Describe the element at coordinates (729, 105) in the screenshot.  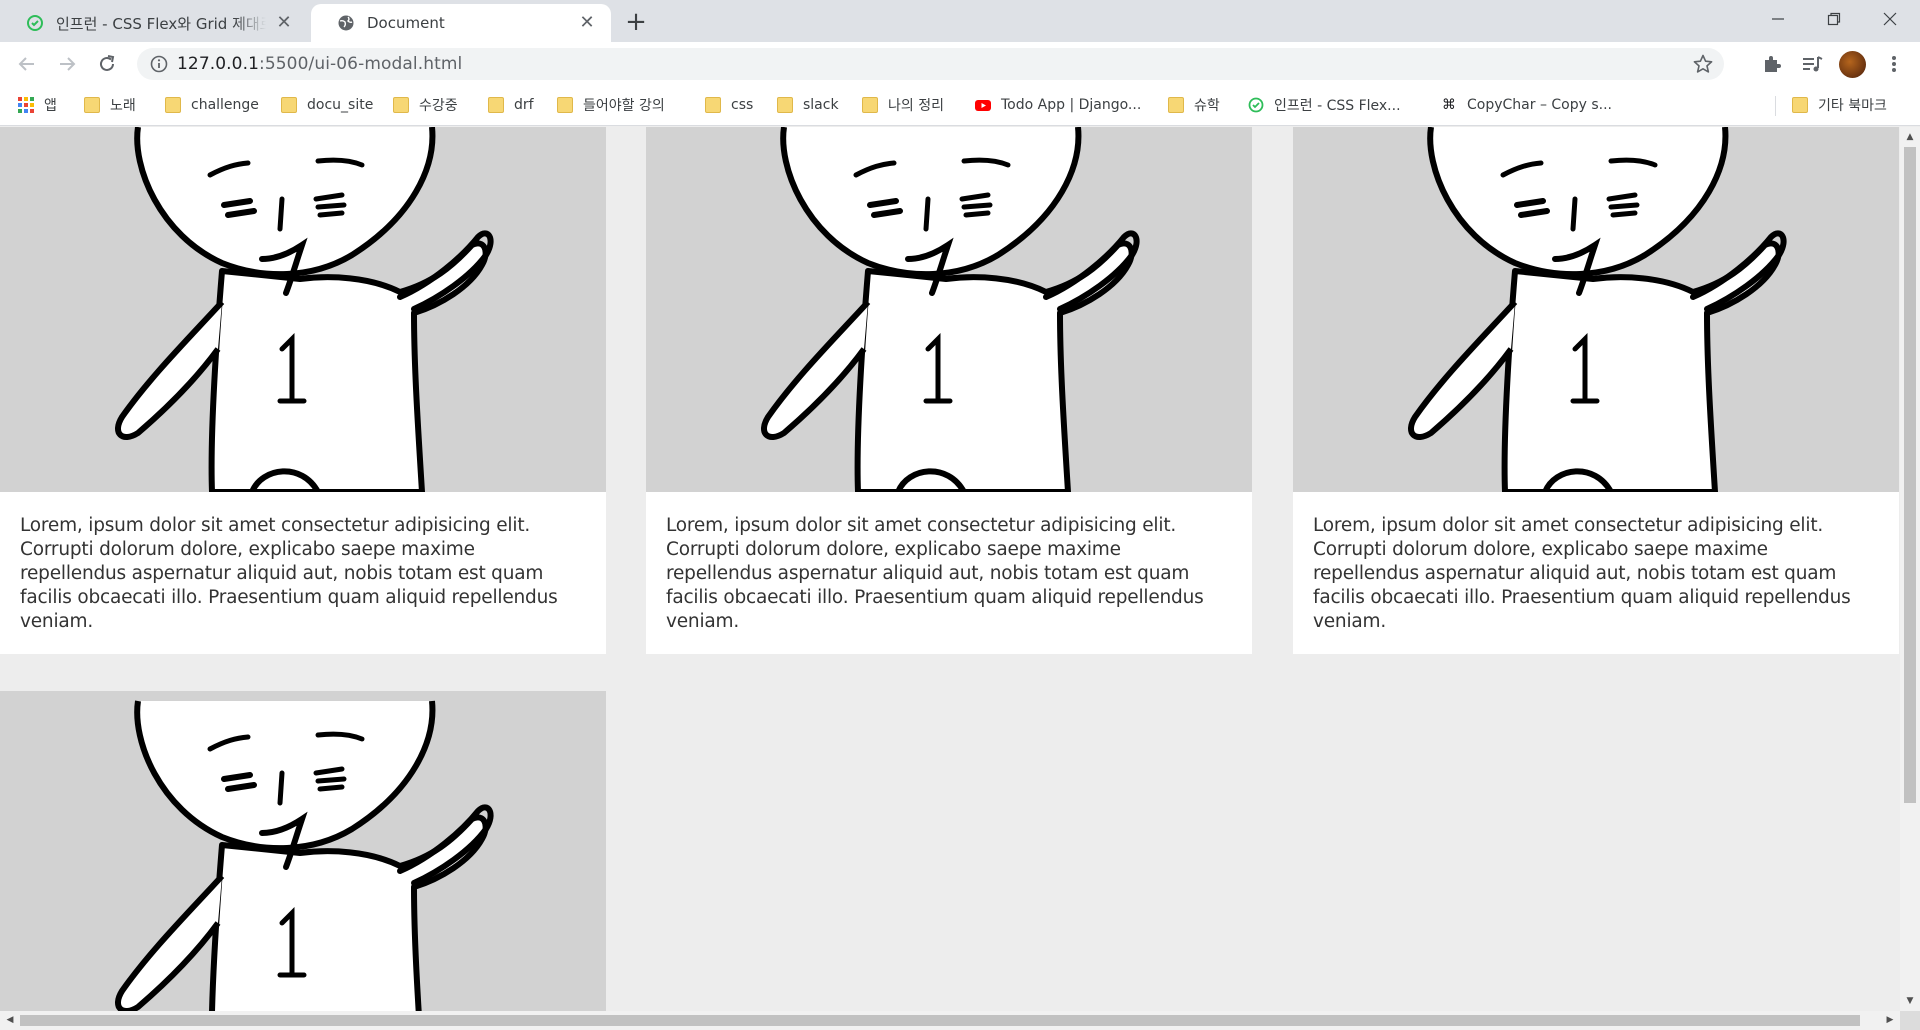
I see `bookmark-folder: css` at that location.